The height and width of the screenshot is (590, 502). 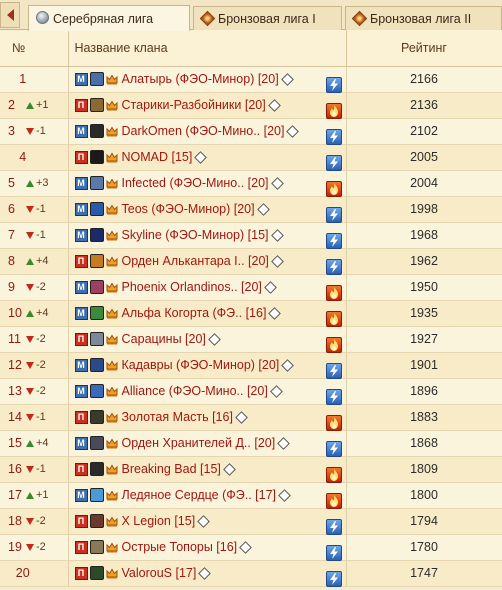 I want to click on clan-name-link: Орден Алькантара I.. [20], so click(x=195, y=261).